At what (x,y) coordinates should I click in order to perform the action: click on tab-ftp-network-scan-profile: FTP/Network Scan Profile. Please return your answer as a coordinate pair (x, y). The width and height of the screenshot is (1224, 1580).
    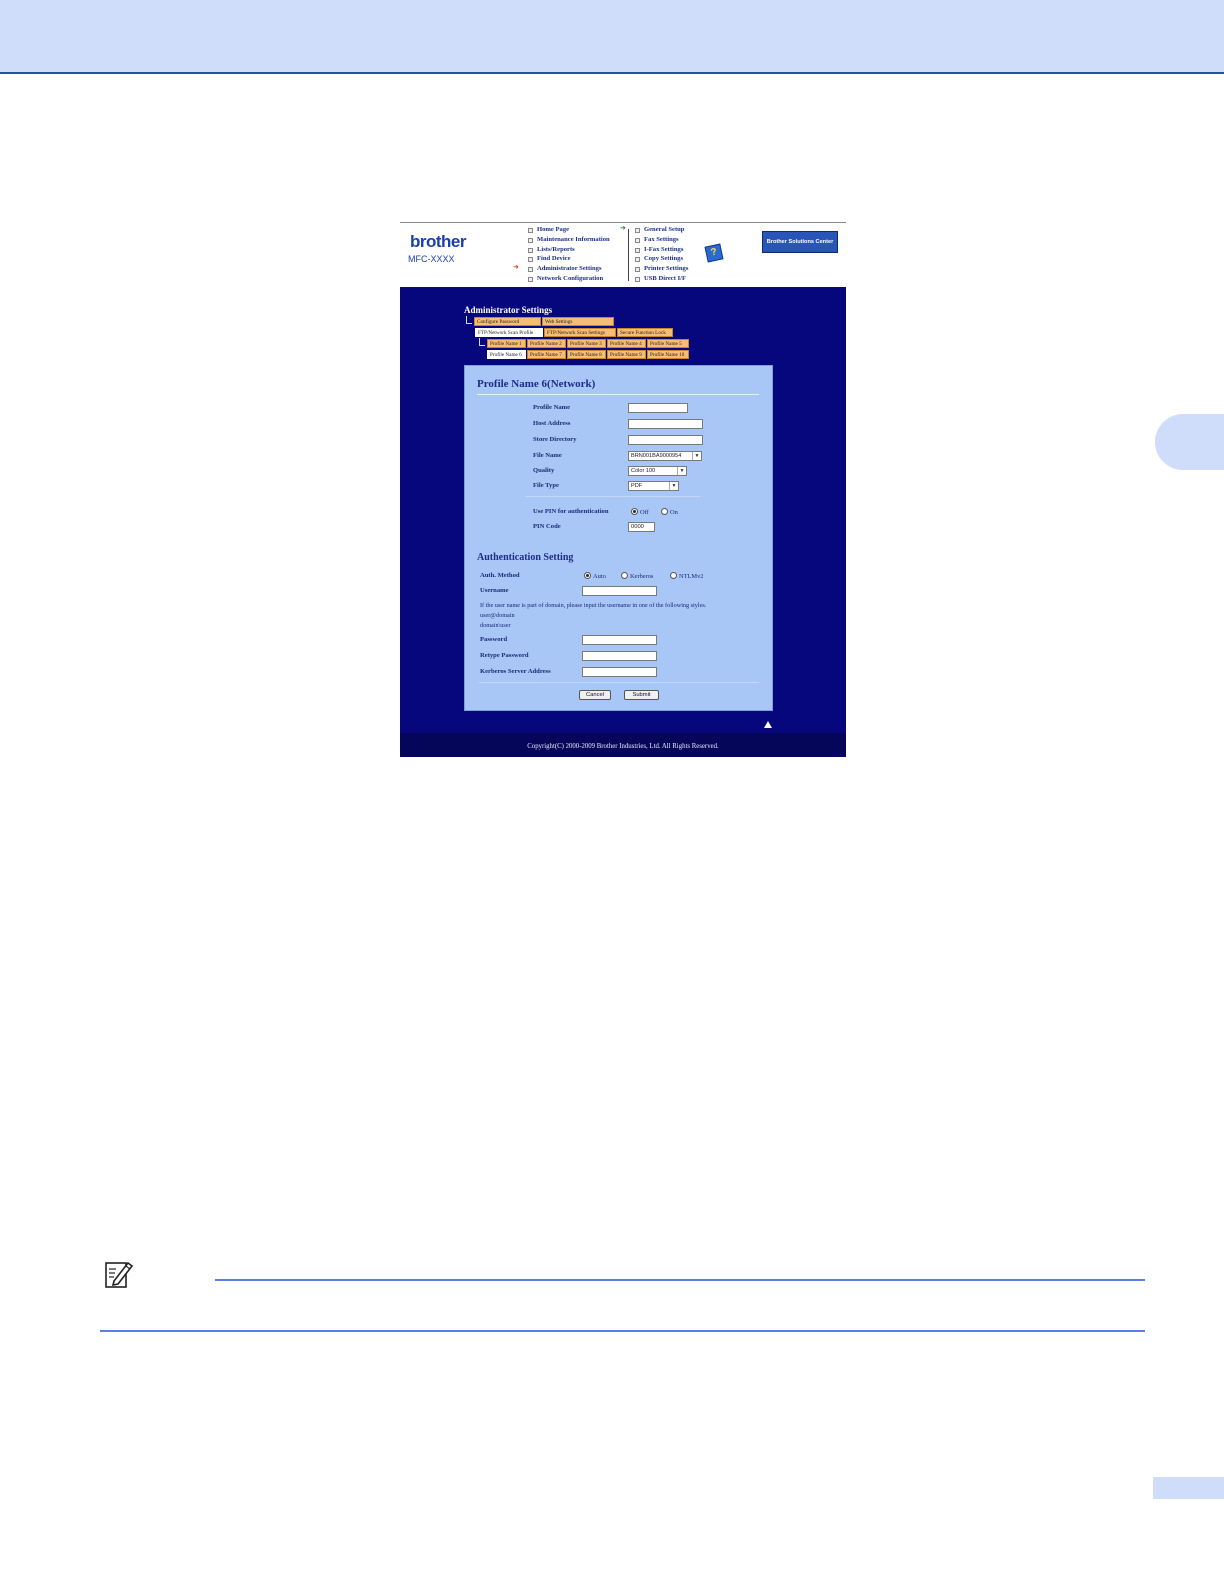
    Looking at the image, I should click on (509, 332).